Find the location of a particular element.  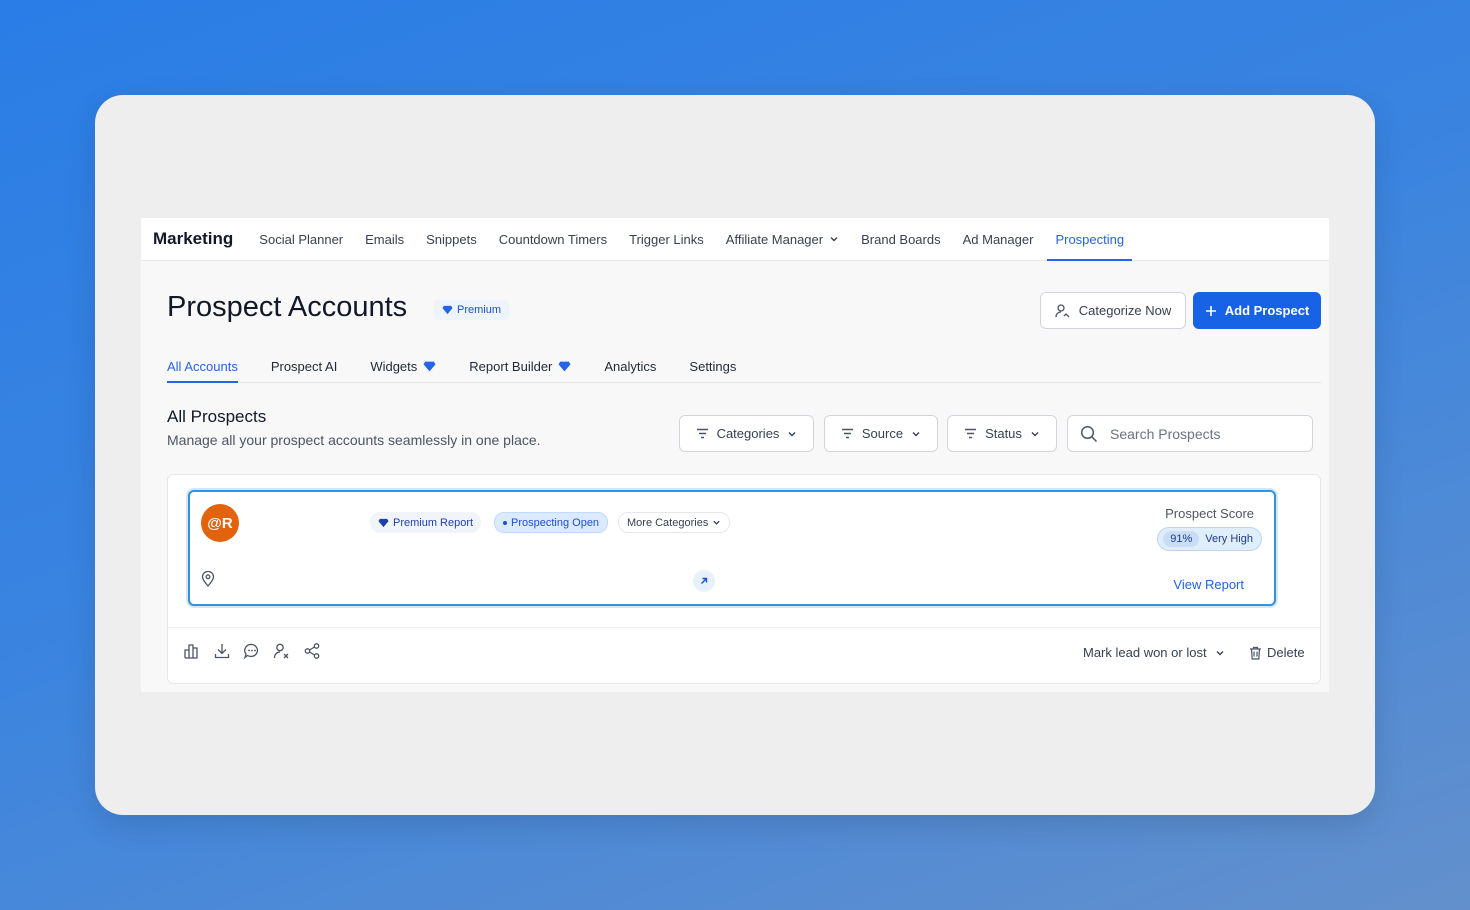

premium-badge-label: Premium is located at coordinates (479, 310).